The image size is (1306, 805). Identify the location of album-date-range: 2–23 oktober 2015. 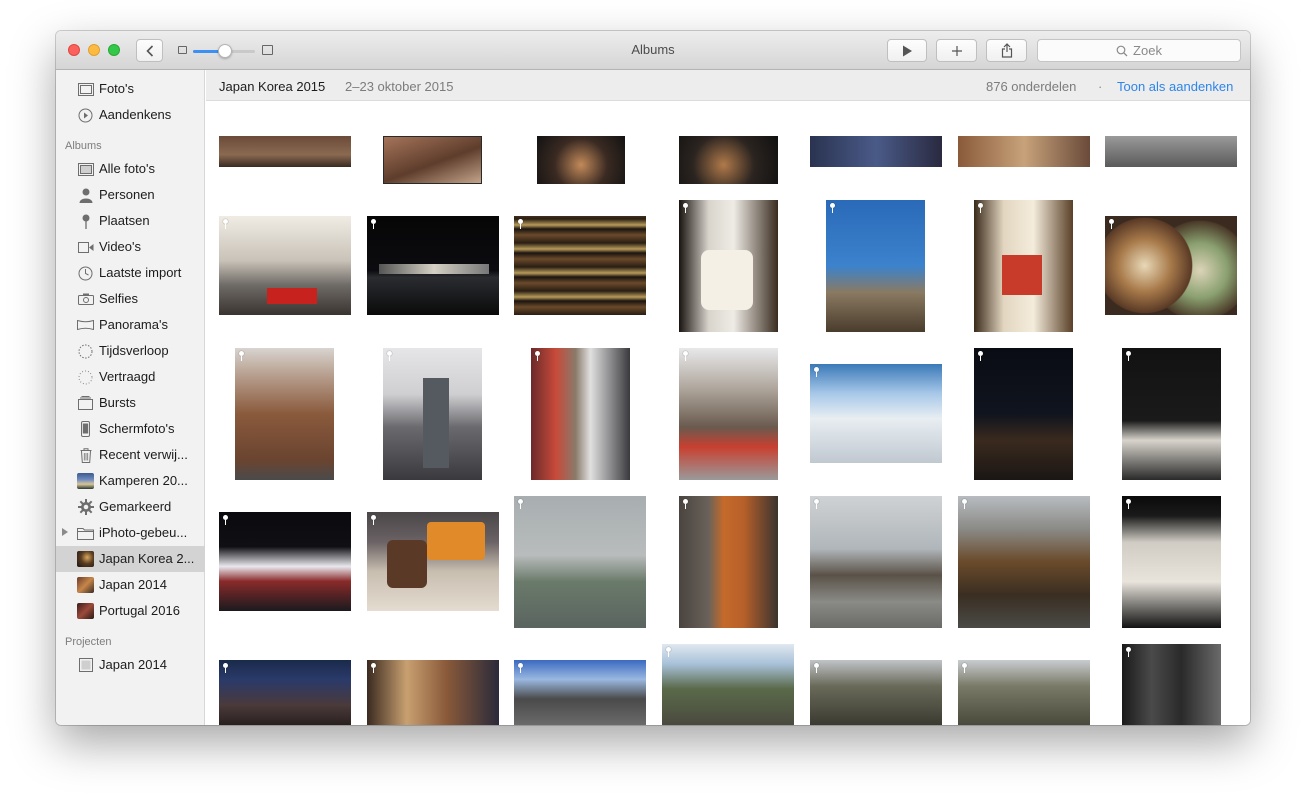
(399, 86).